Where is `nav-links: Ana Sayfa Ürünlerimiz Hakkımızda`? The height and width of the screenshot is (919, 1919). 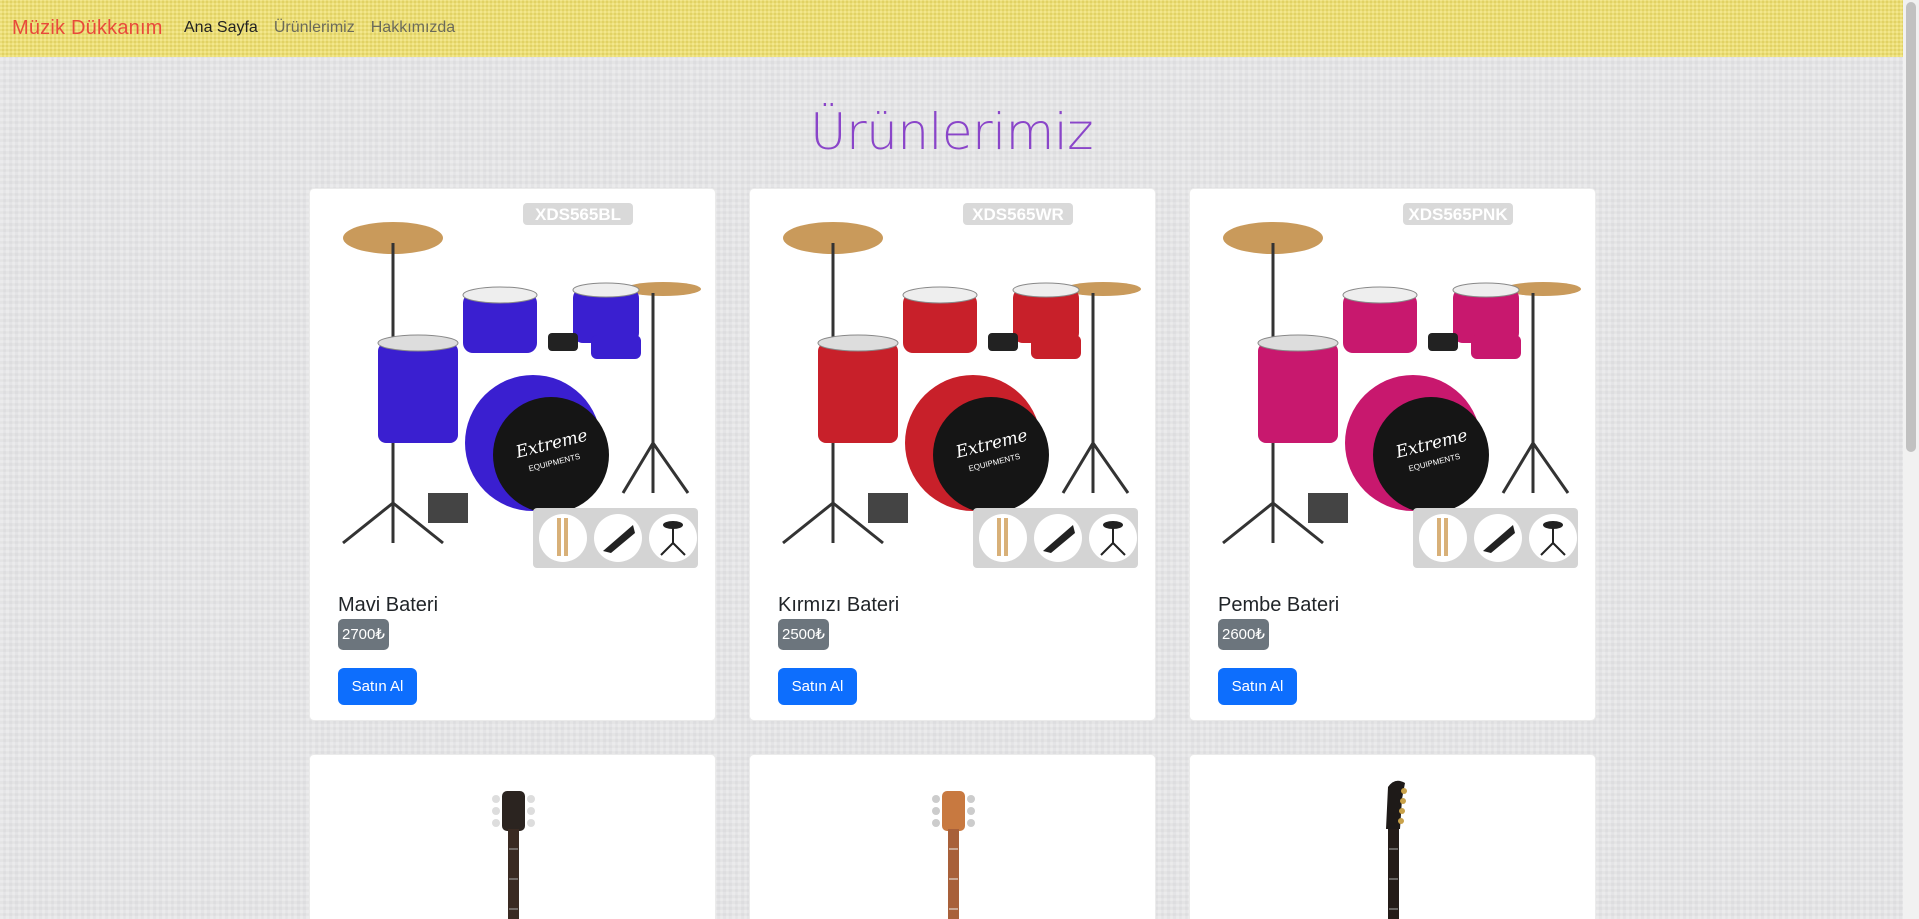 nav-links: Ana Sayfa Ürünlerimiz Hakkımızda is located at coordinates (319, 28).